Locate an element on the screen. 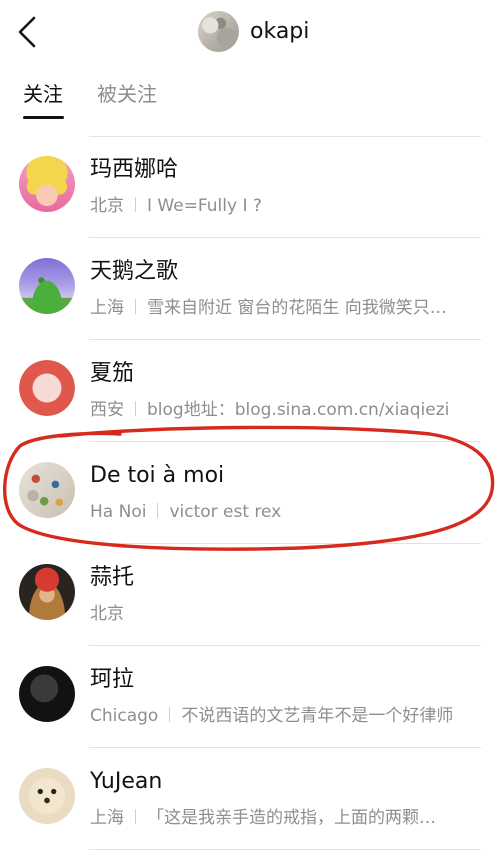 This screenshot has height=856, width=500. chevron-left-icon is located at coordinates (27, 32).